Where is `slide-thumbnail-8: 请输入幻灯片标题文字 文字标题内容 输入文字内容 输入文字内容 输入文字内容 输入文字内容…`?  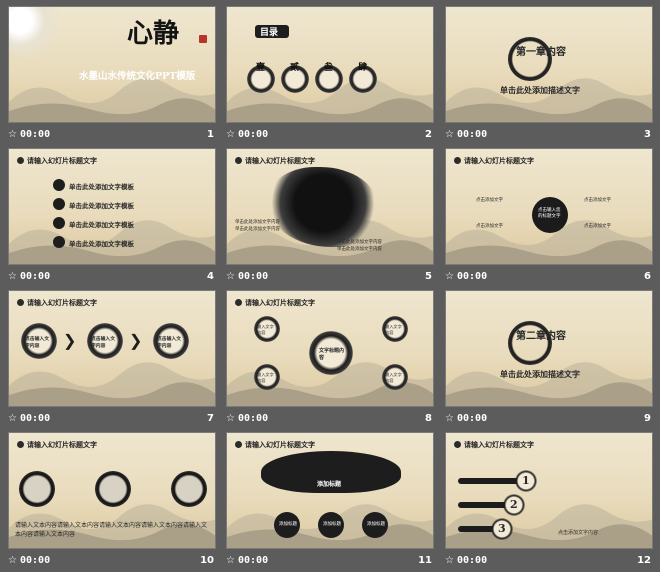 slide-thumbnail-8: 请输入幻灯片标题文字 文字标题内容 输入文字内容 输入文字内容 输入文字内容 输入文字内容… is located at coordinates (330, 360).